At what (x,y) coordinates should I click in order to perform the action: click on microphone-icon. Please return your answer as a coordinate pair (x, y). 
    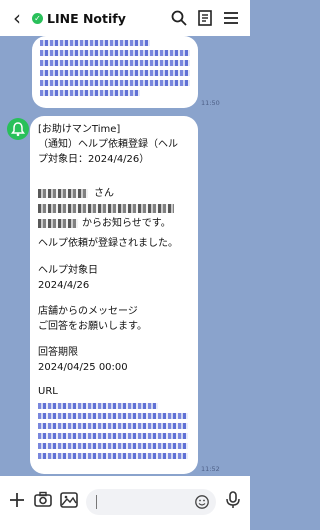
    Looking at the image, I should click on (233, 500).